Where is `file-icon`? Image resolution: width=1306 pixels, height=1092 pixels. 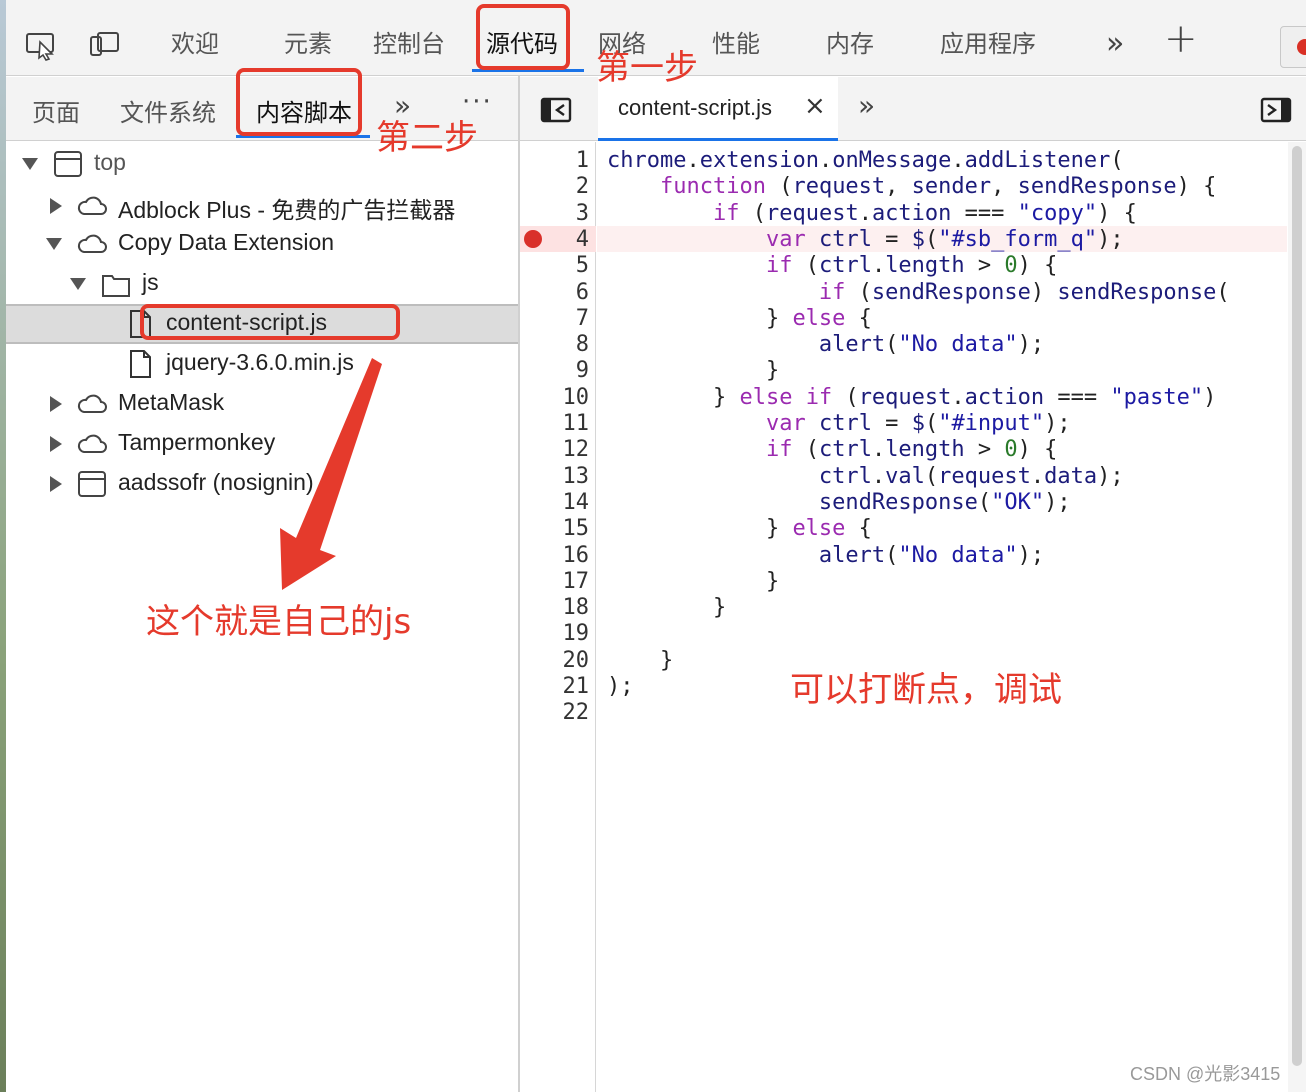 file-icon is located at coordinates (140, 364).